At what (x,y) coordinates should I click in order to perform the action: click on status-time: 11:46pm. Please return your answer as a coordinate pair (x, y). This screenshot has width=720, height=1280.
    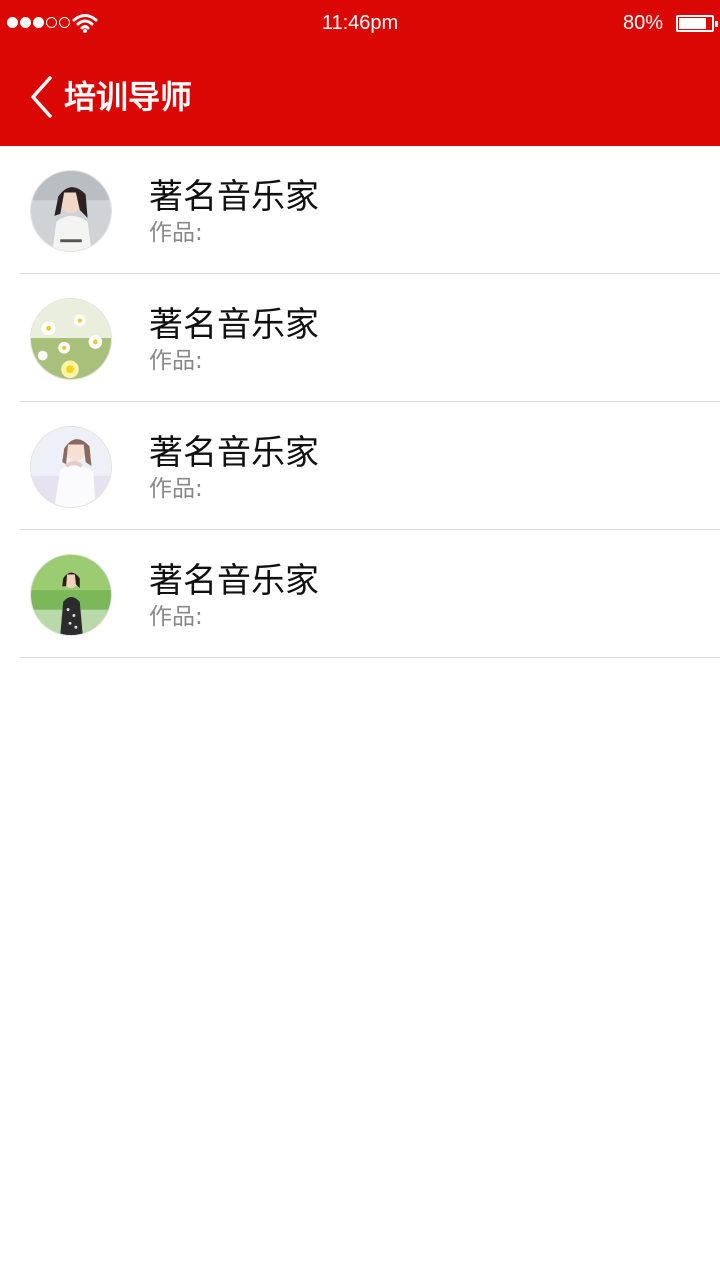
    Looking at the image, I should click on (360, 23).